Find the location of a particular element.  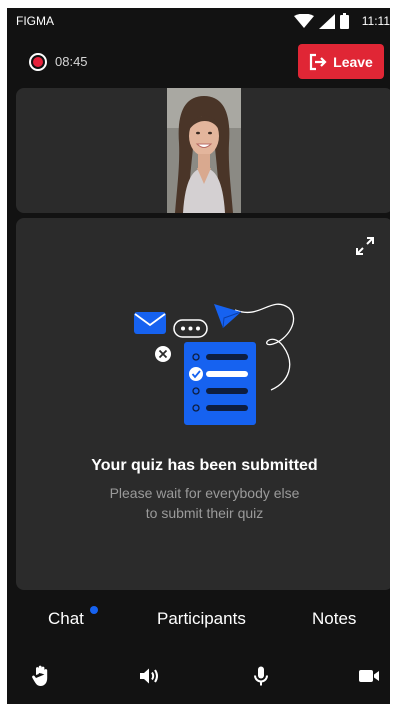

exit-icon is located at coordinates (318, 61).